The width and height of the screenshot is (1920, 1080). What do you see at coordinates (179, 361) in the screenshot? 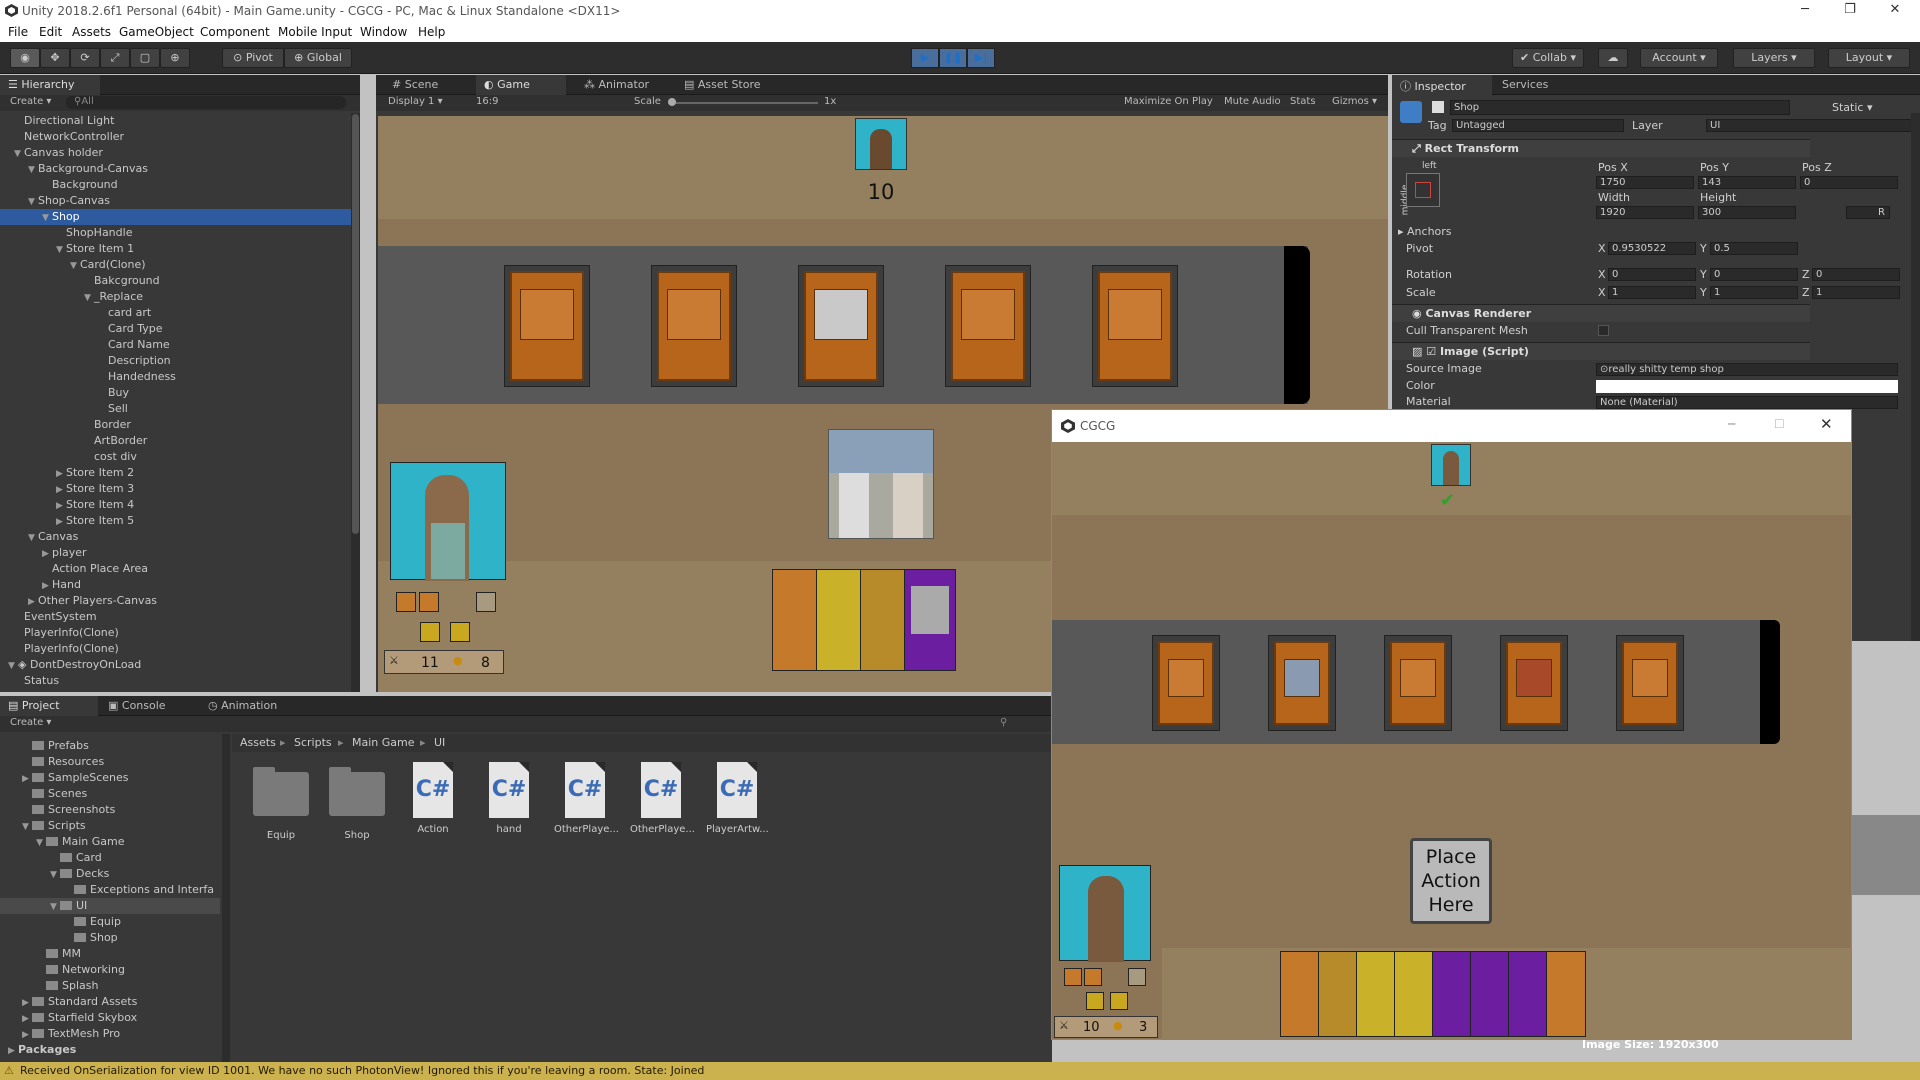
I see `hierarchy-item: Description` at bounding box center [179, 361].